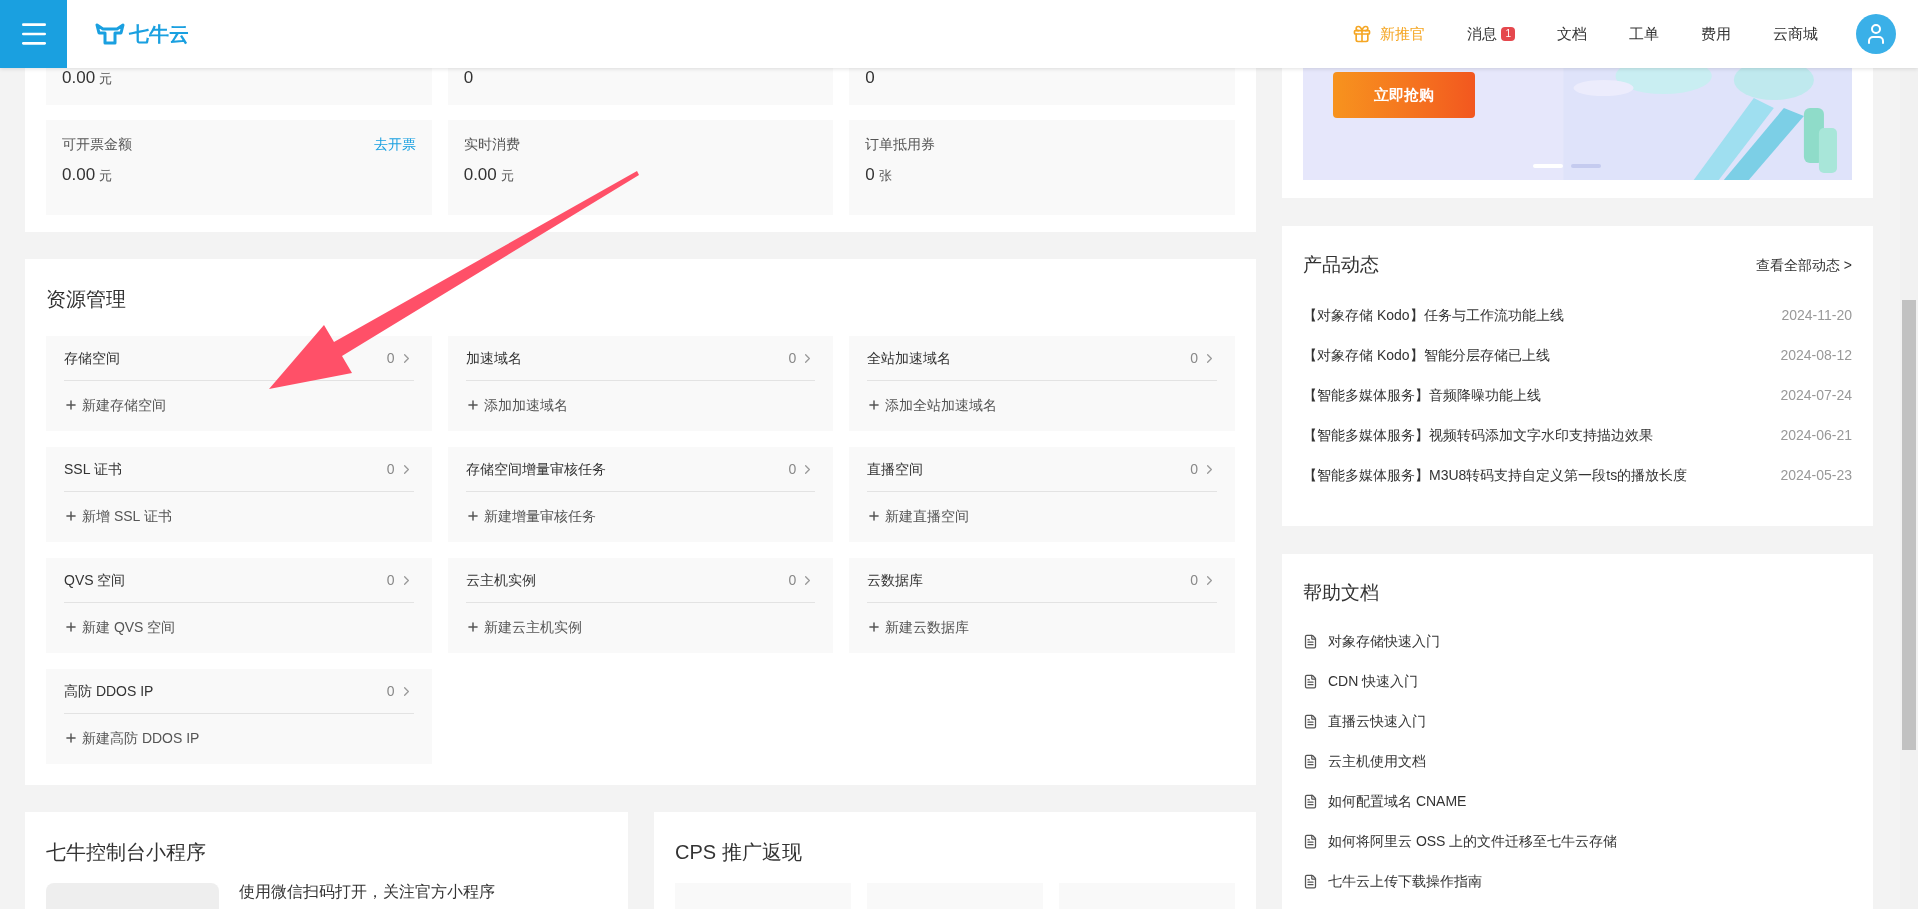  Describe the element at coordinates (909, 358) in the screenshot. I see `resource-name: 全站加速域名` at that location.